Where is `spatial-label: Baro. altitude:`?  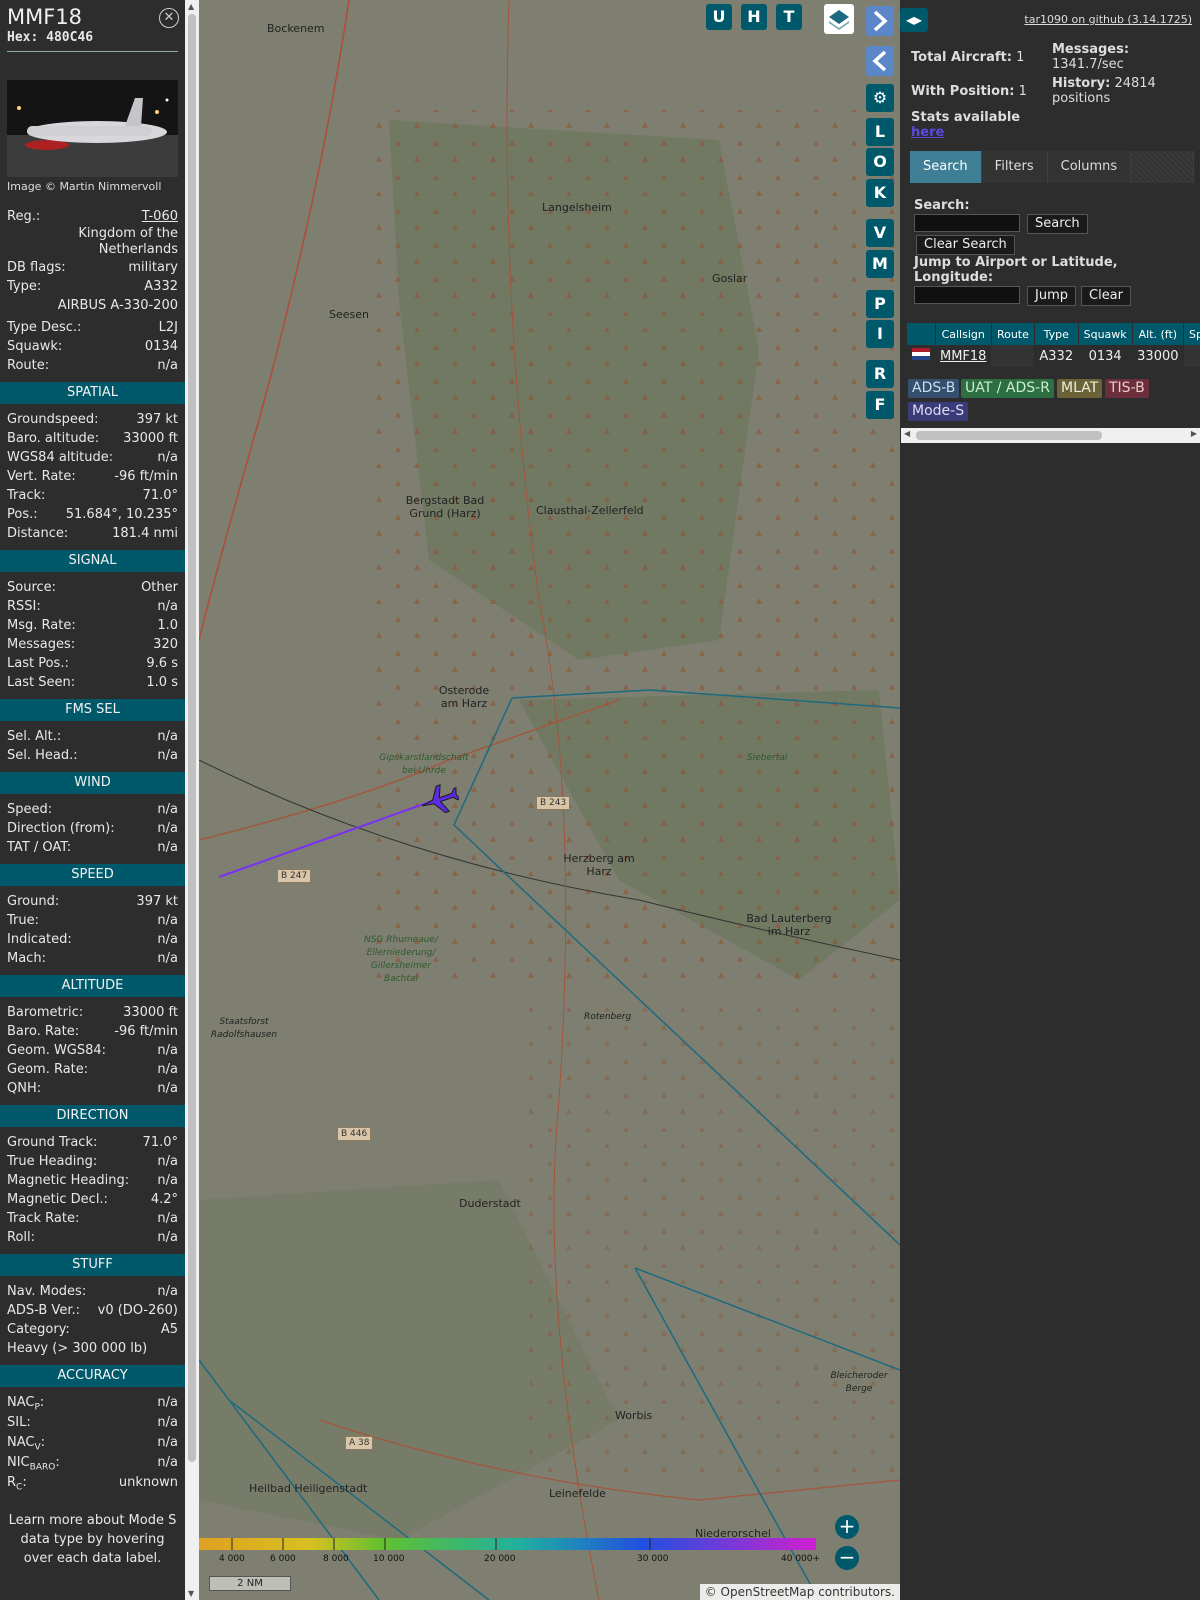 spatial-label: Baro. altitude: is located at coordinates (53, 438).